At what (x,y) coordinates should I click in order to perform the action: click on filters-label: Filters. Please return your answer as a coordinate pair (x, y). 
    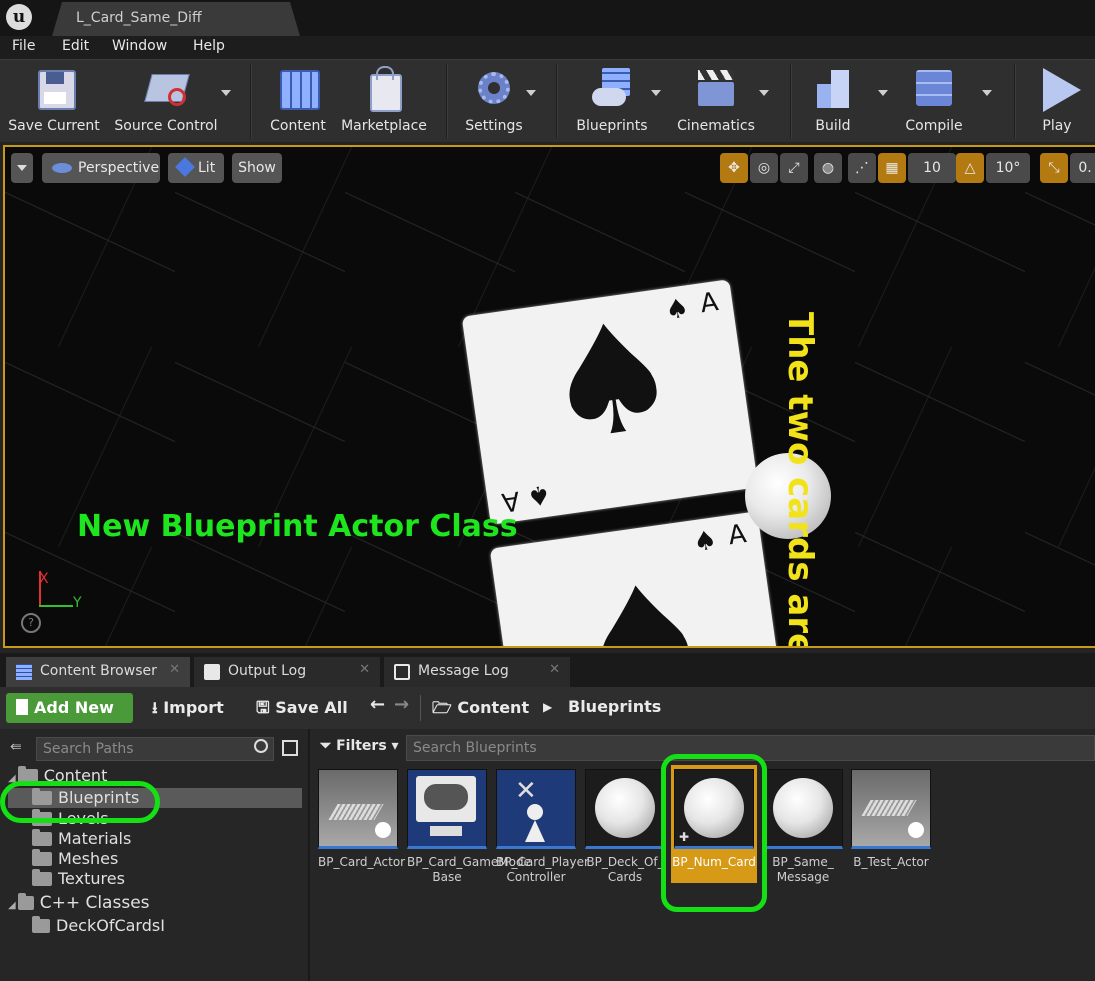
    Looking at the image, I should click on (361, 746).